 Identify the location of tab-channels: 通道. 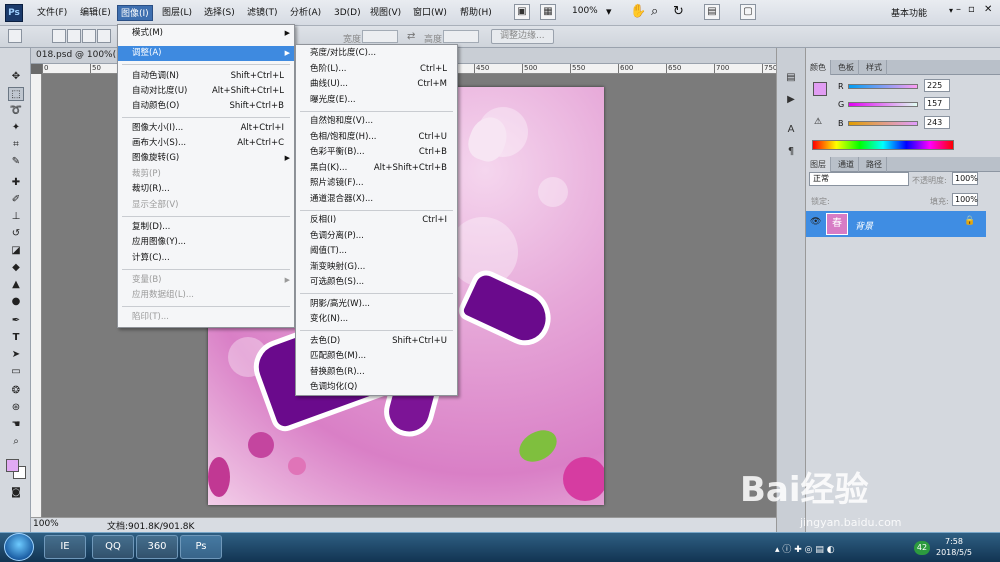
(846, 164).